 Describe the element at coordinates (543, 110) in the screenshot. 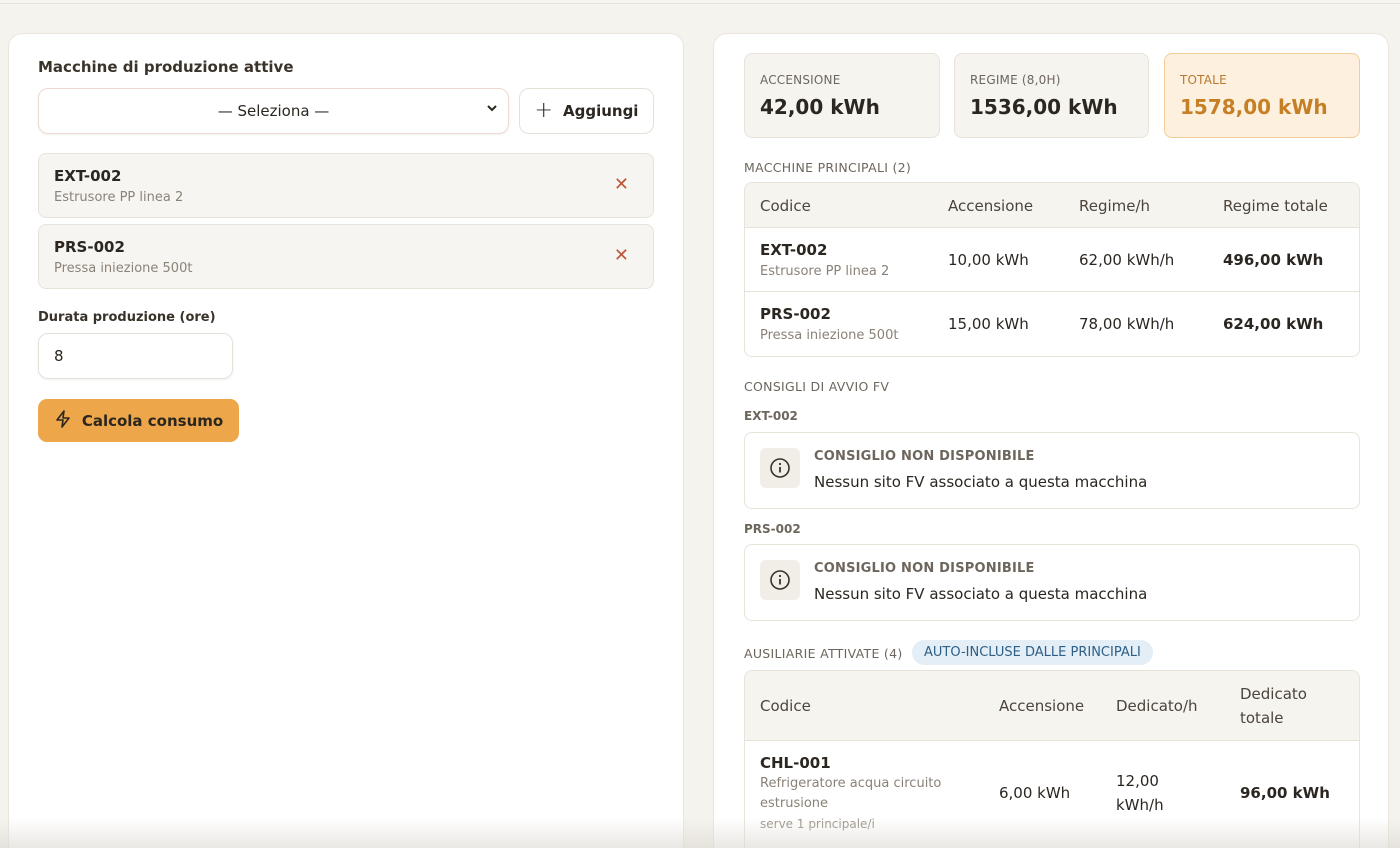

I see `plus-icon: +` at that location.